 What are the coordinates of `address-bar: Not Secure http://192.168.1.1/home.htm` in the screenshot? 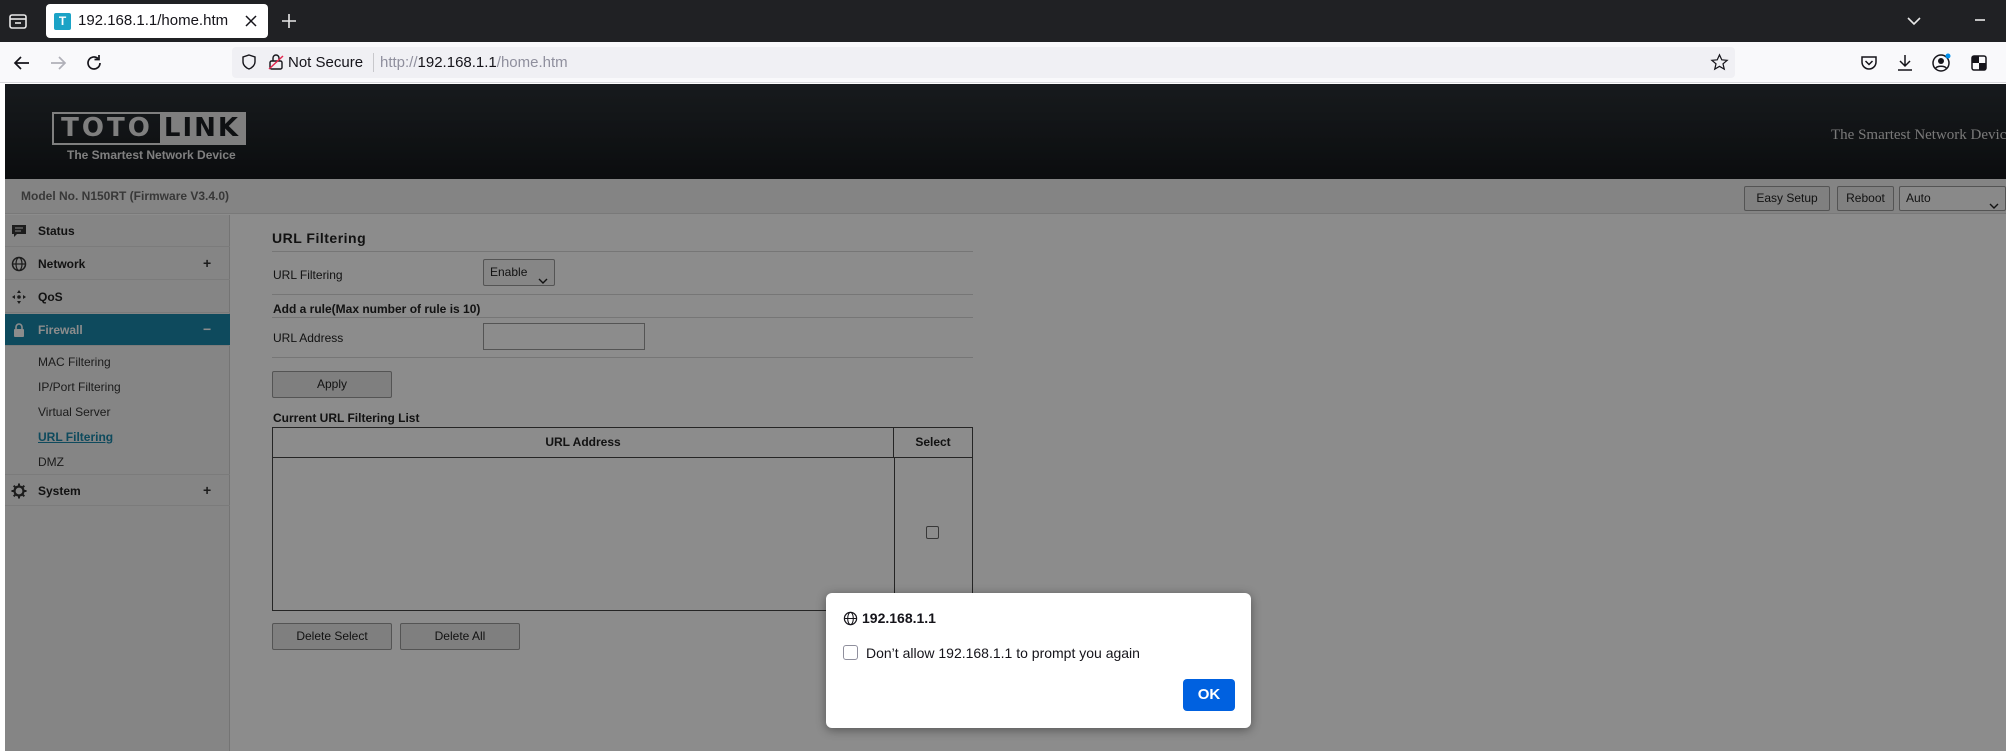 It's located at (983, 62).